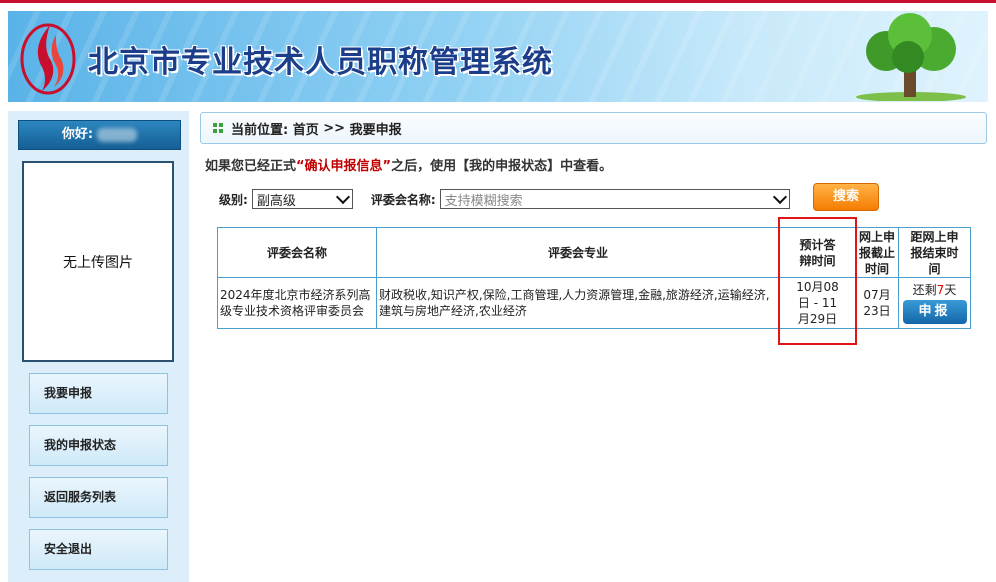 The height and width of the screenshot is (582, 996). Describe the element at coordinates (48, 57) in the screenshot. I see `flame-logo-icon` at that location.